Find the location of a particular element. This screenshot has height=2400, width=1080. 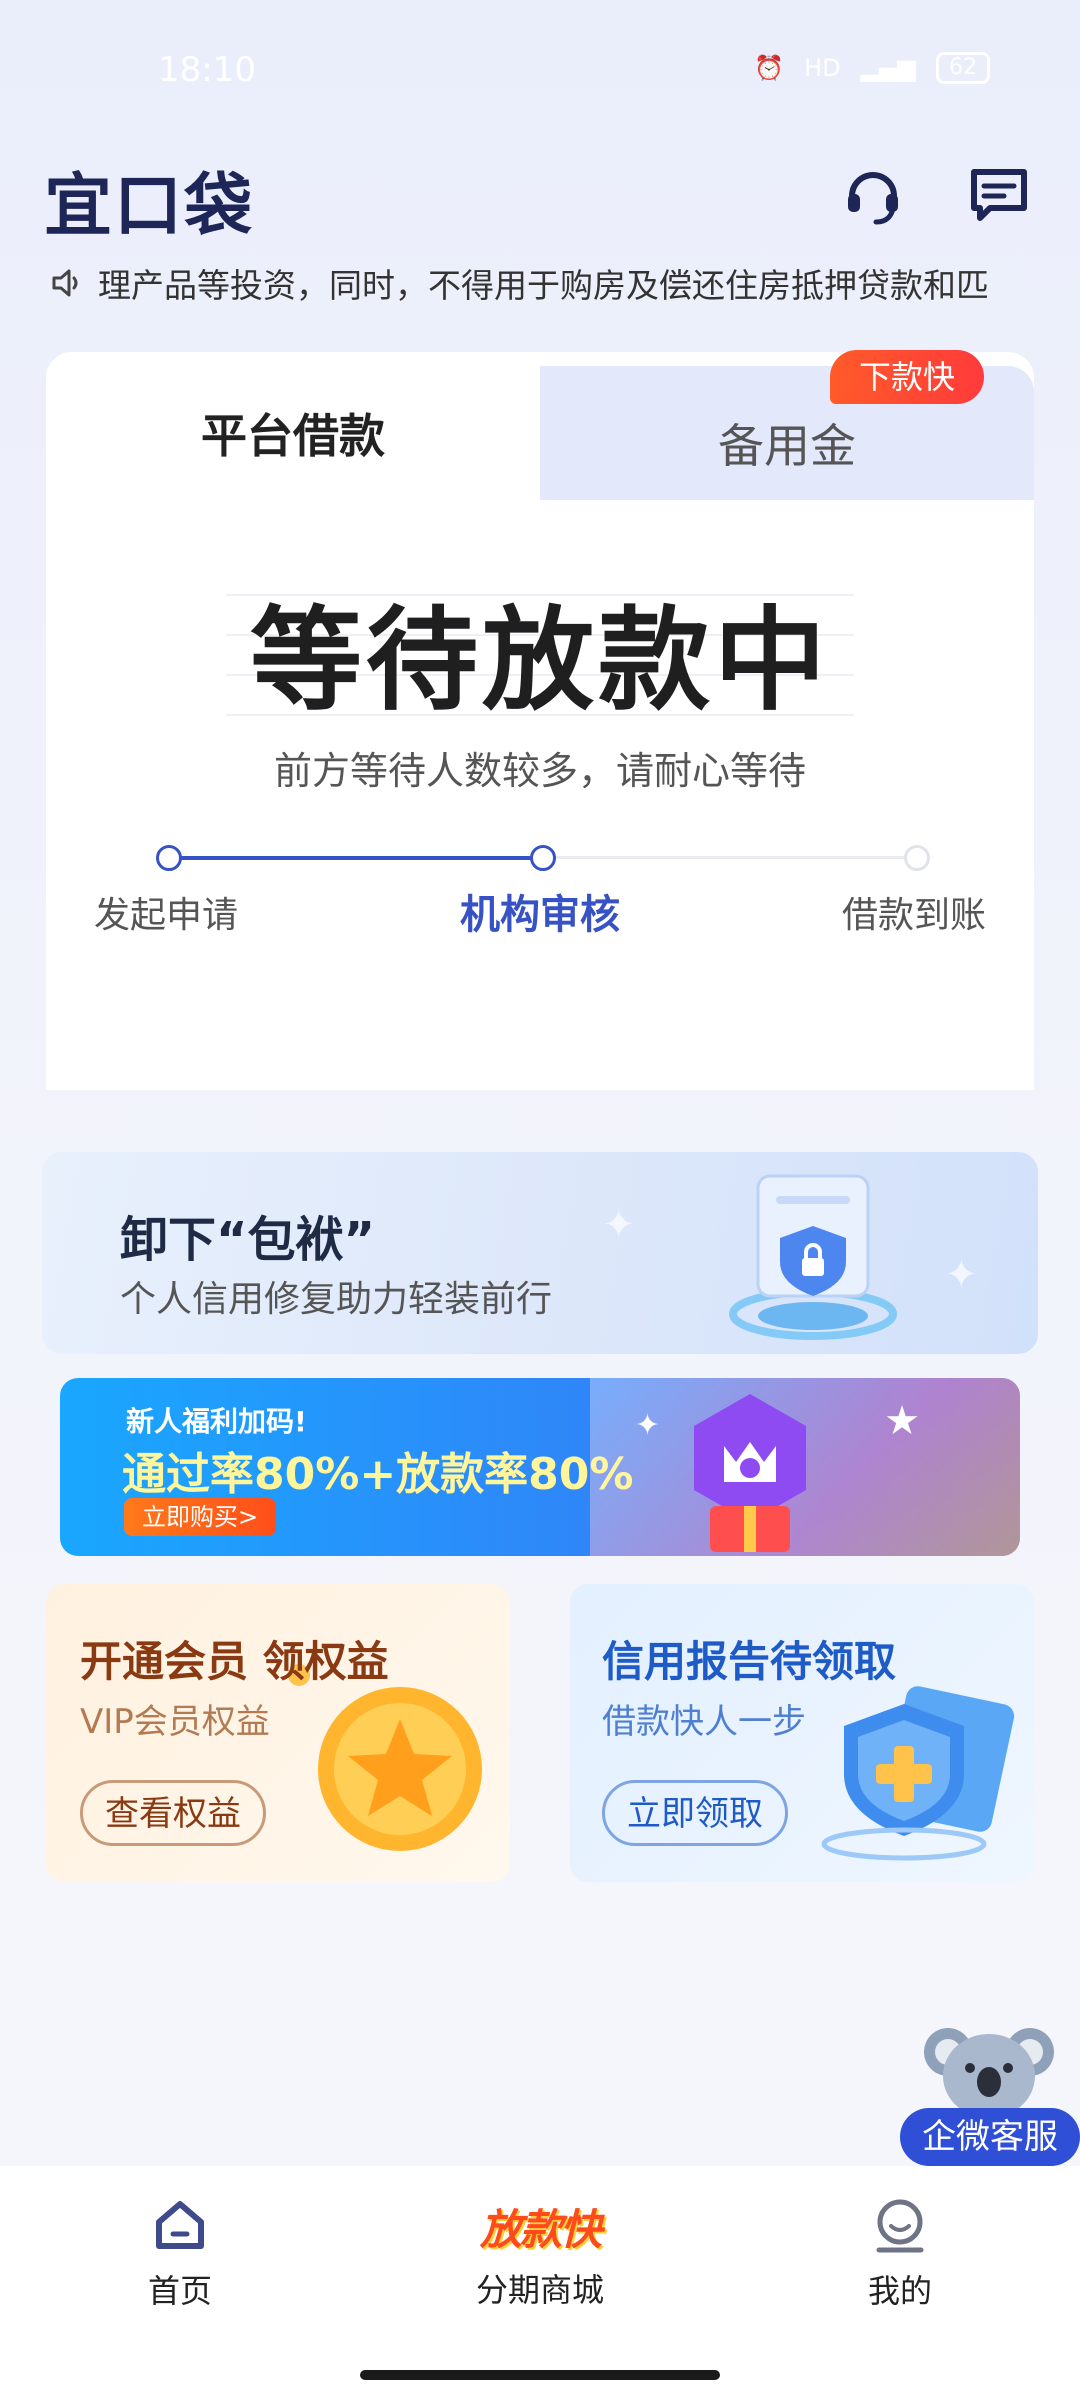

signal-icon: ▂▄▆ is located at coordinates (888, 68).